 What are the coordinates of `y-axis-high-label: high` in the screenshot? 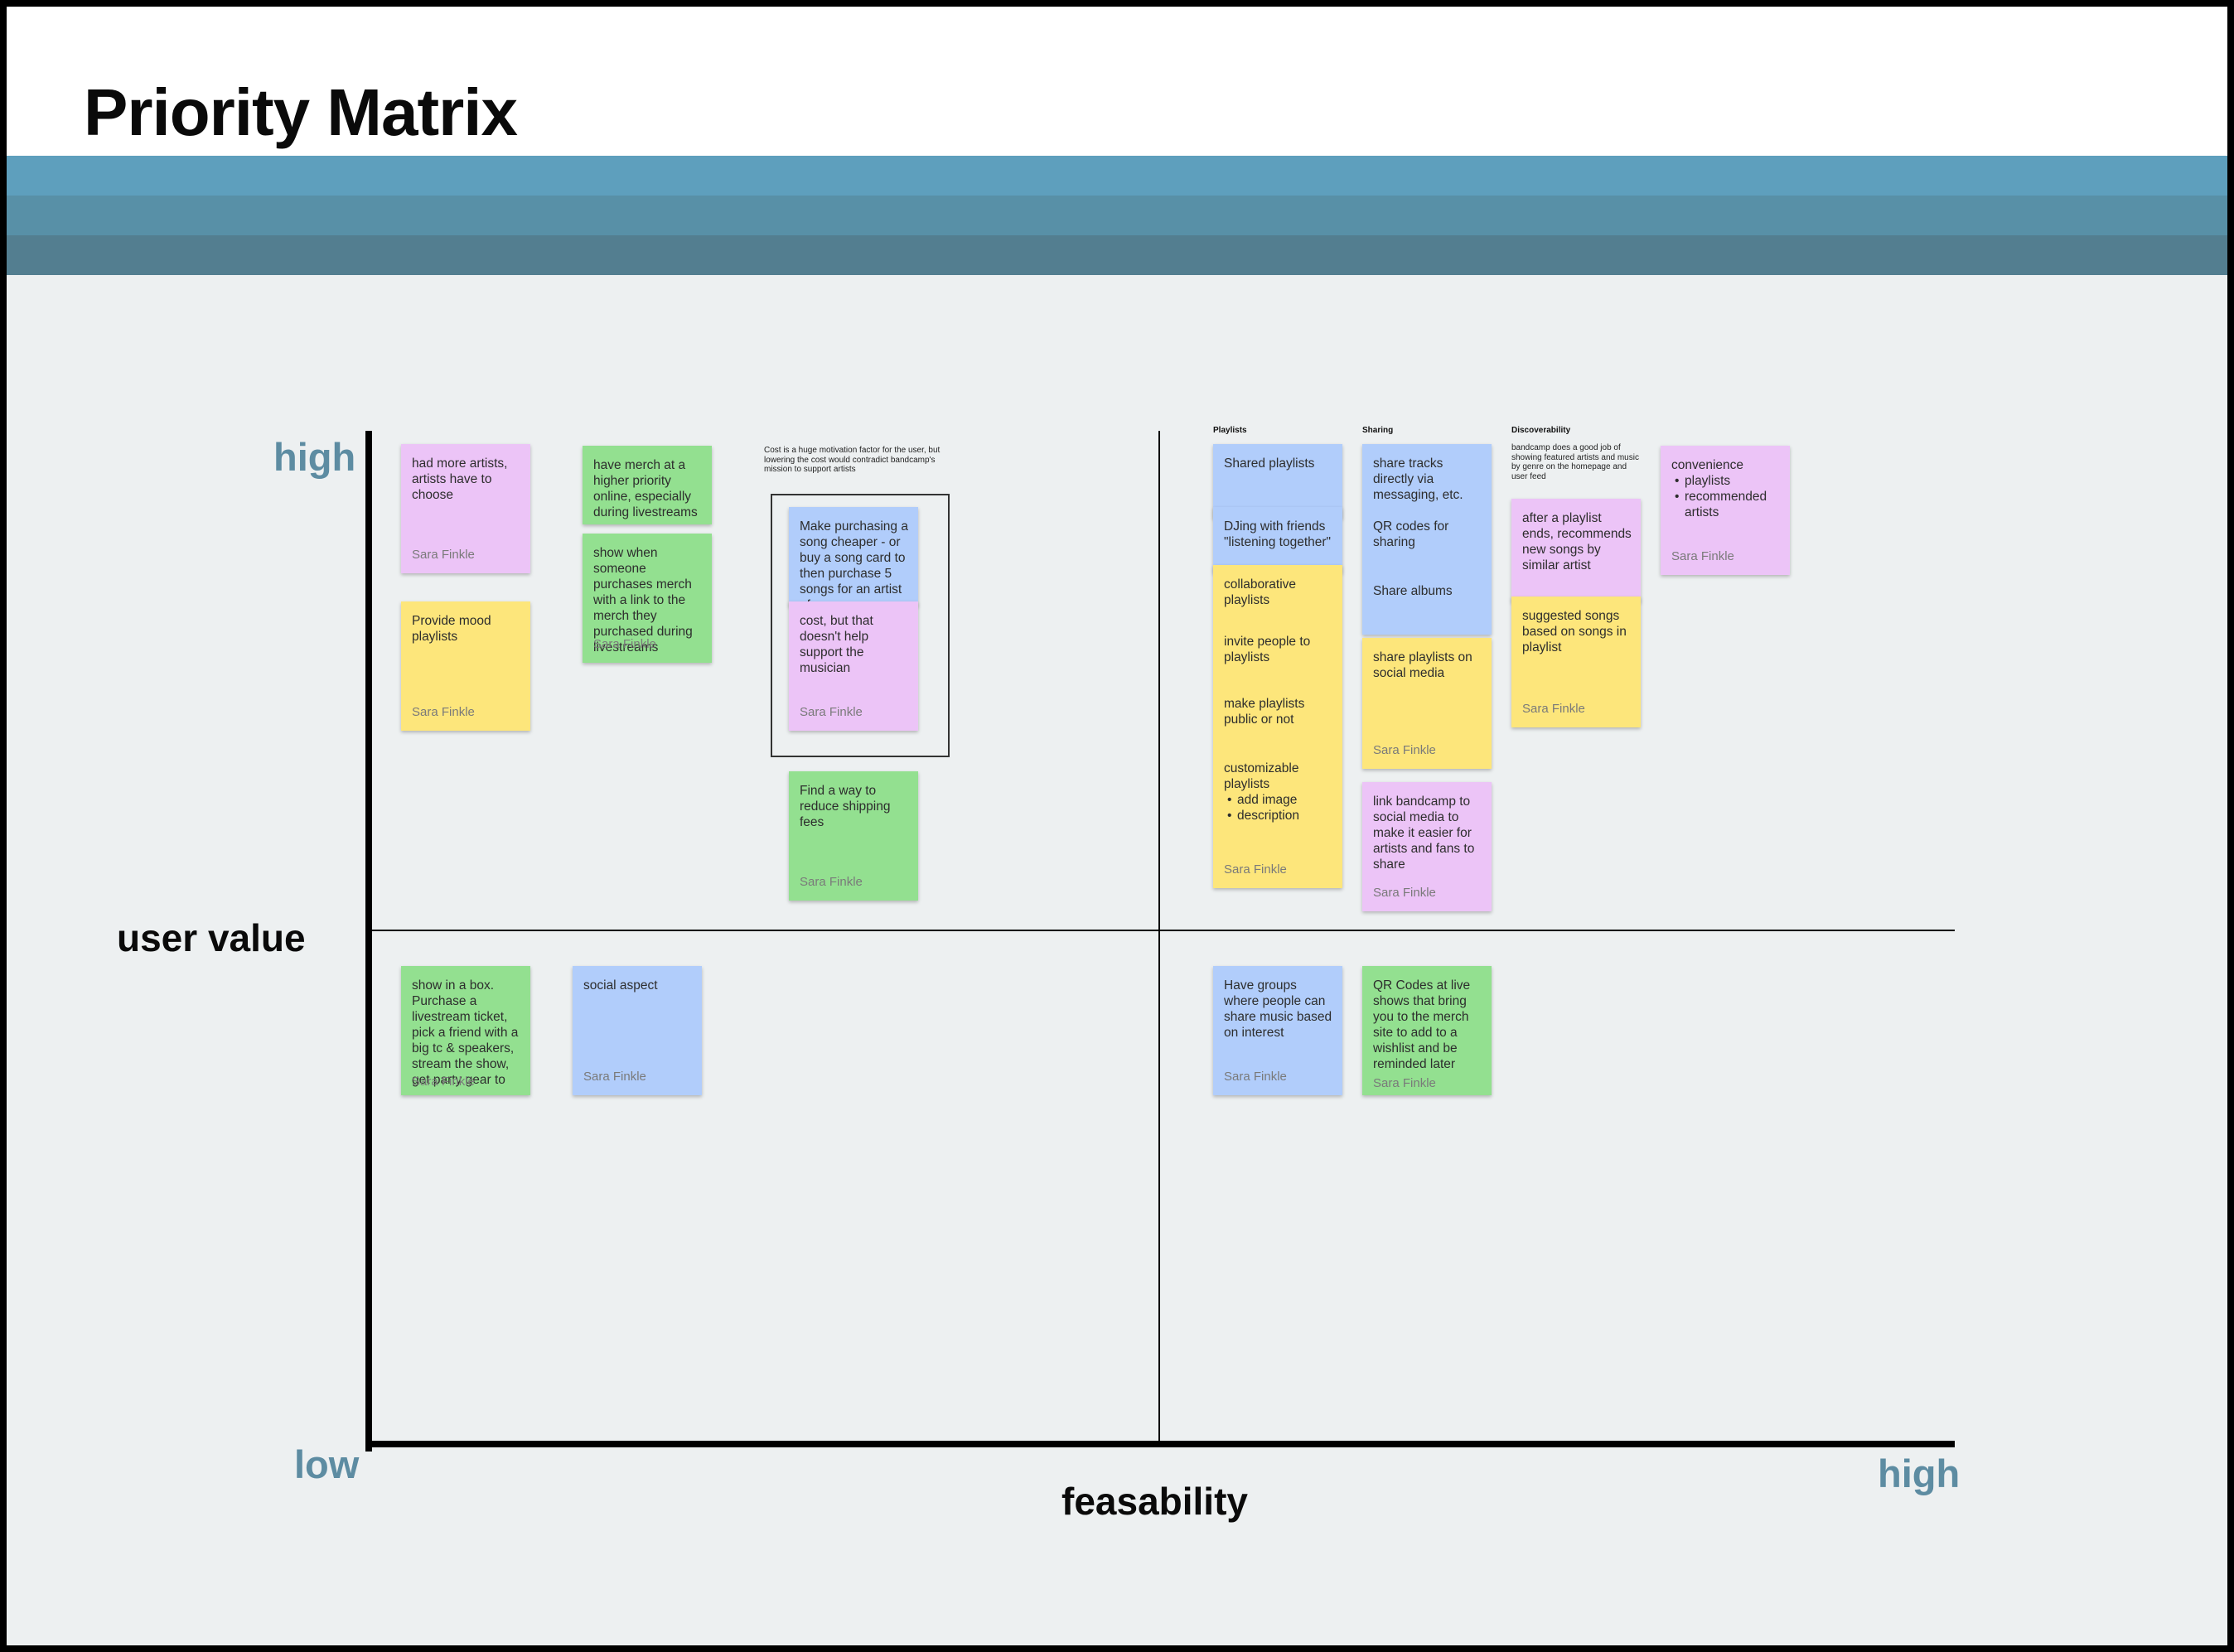 It's located at (314, 457).